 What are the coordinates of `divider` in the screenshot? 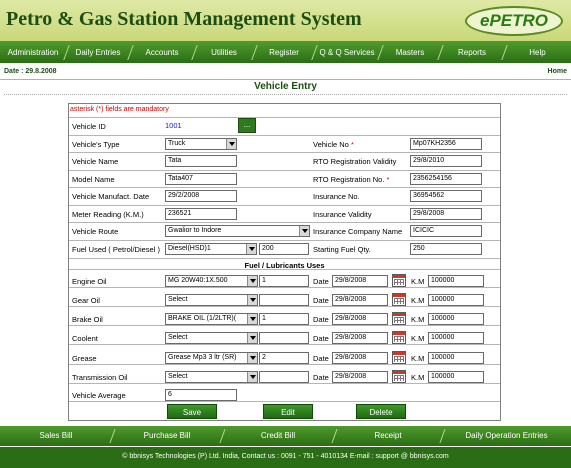 It's located at (285, 94).